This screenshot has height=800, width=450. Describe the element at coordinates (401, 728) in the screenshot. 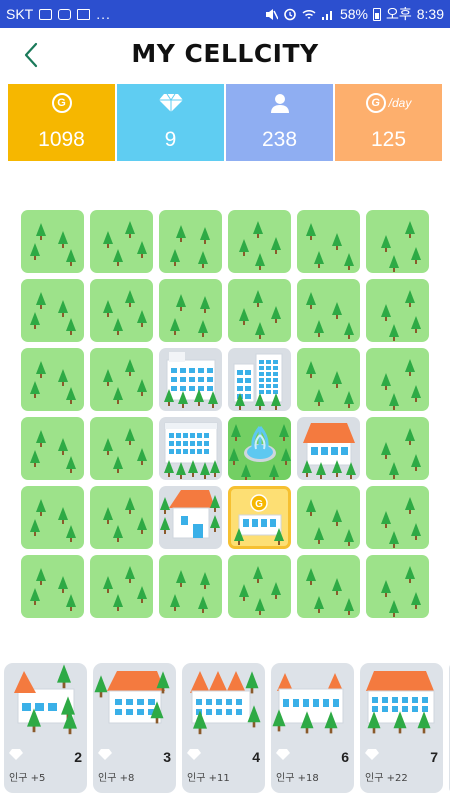

I see `shop-item-mansion: 7 인구 +22` at that location.